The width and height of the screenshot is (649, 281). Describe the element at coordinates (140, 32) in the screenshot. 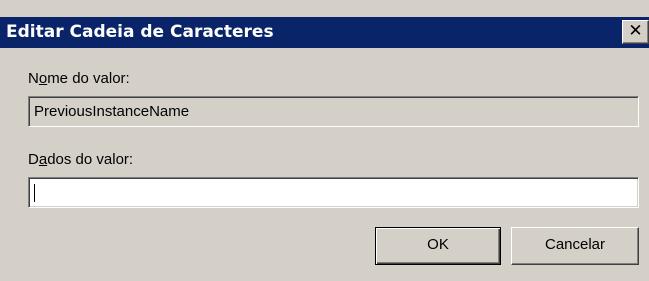

I see `dialog-title: Editar Cadeia de Caracteres` at that location.